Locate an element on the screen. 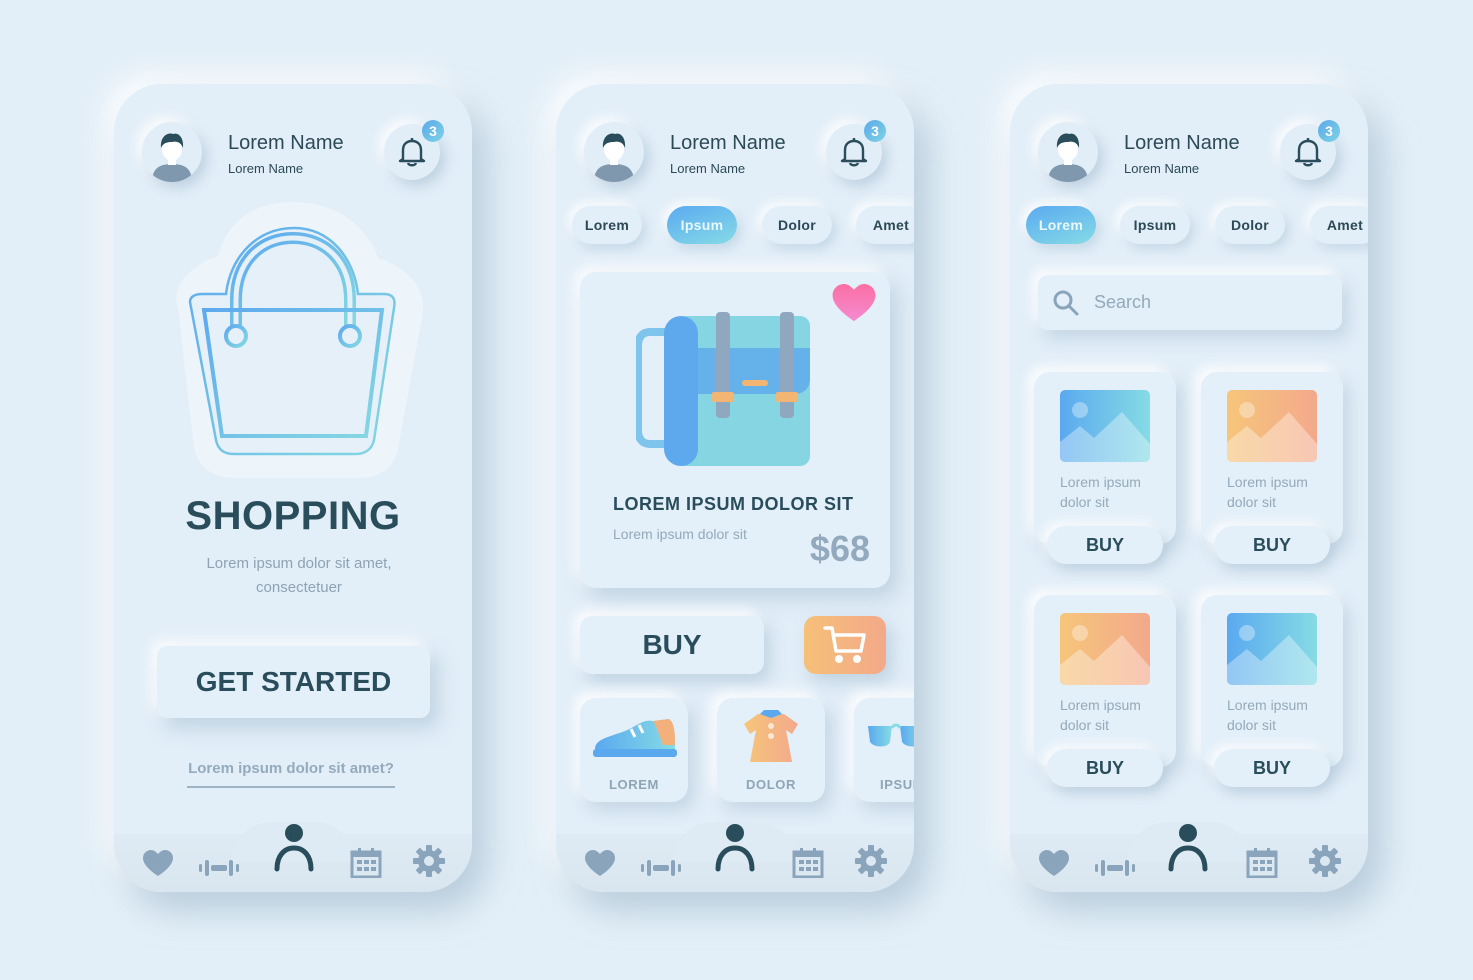 Image resolution: width=1473 pixels, height=980 pixels. favorite-button is located at coordinates (854, 306).